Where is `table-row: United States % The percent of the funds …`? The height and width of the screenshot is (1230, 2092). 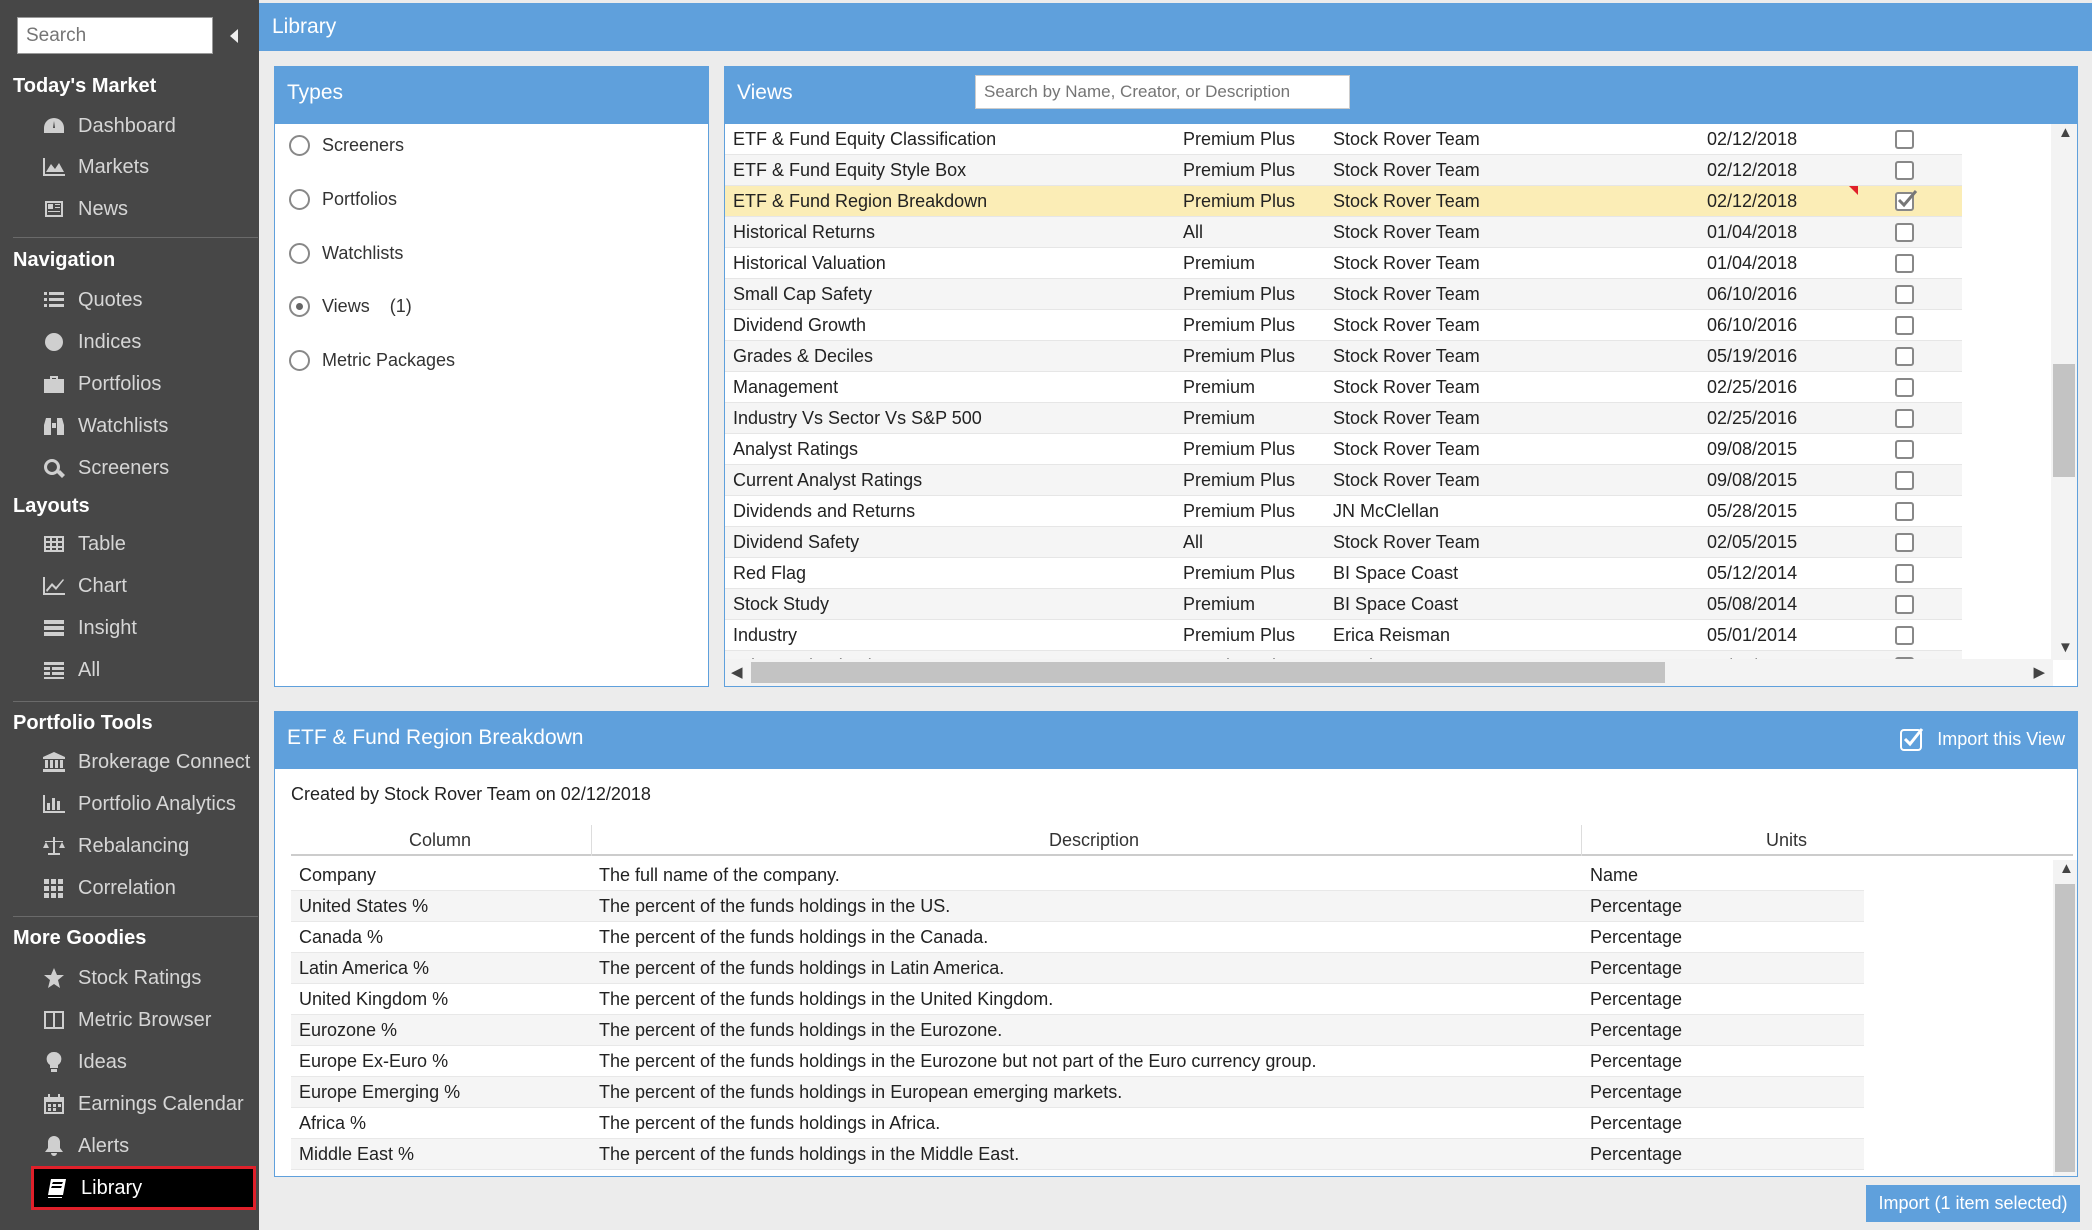
table-row: United States % The percent of the funds … is located at coordinates (1077, 906).